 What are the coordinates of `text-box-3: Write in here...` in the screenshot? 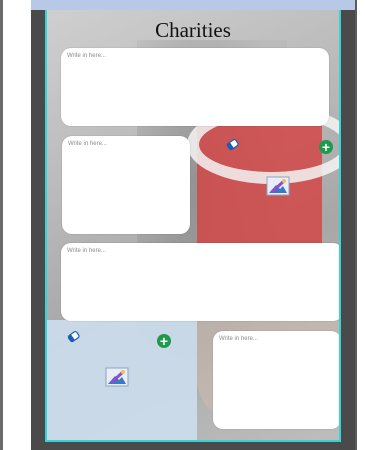 It's located at (200, 282).